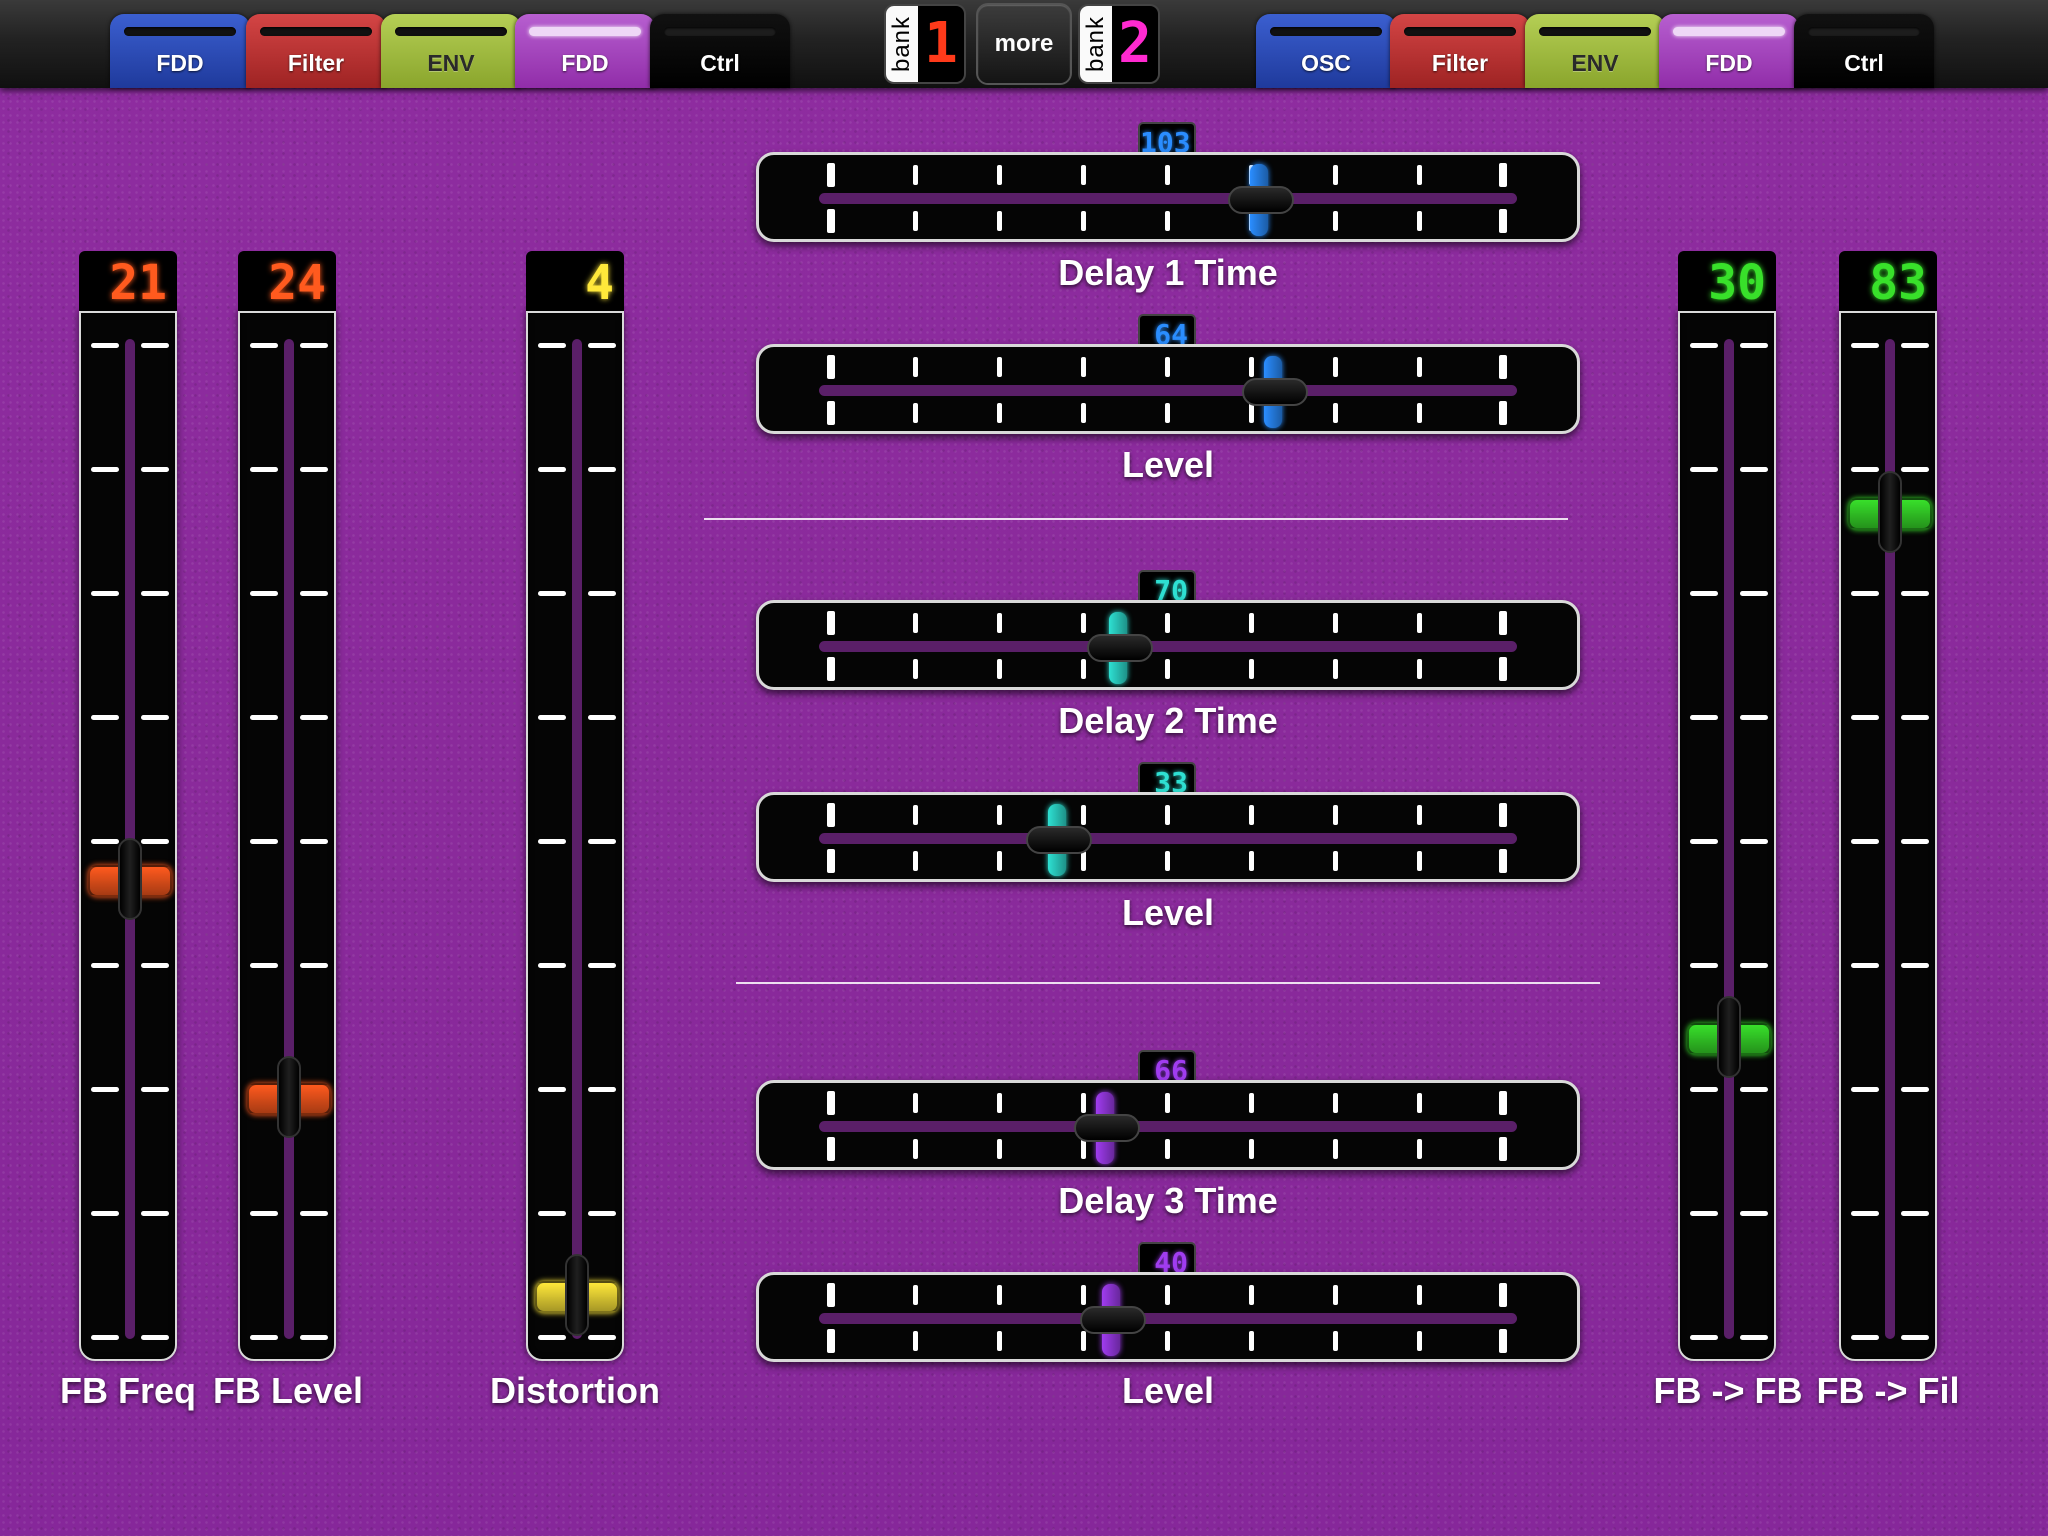  I want to click on value-display: 83, so click(1888, 283).